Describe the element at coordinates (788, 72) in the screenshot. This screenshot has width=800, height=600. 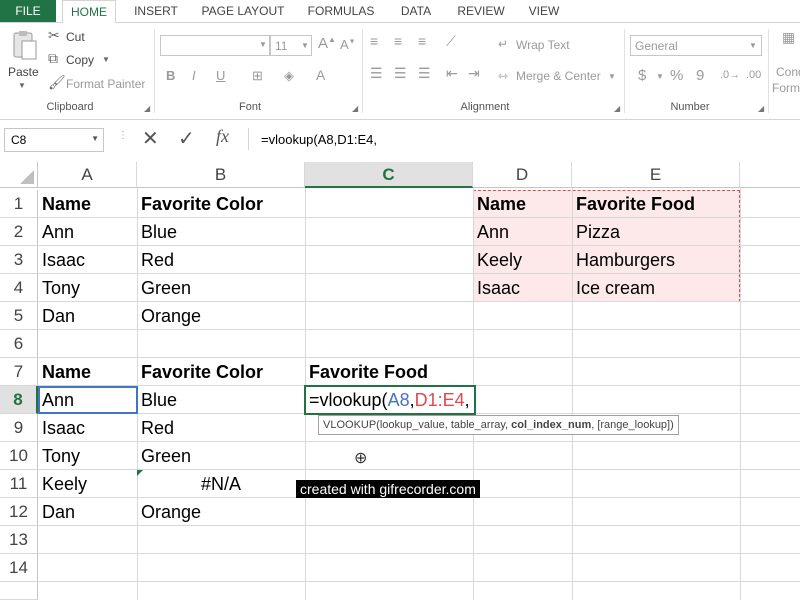
I see `conditional-formatting-label-1: Cond` at that location.